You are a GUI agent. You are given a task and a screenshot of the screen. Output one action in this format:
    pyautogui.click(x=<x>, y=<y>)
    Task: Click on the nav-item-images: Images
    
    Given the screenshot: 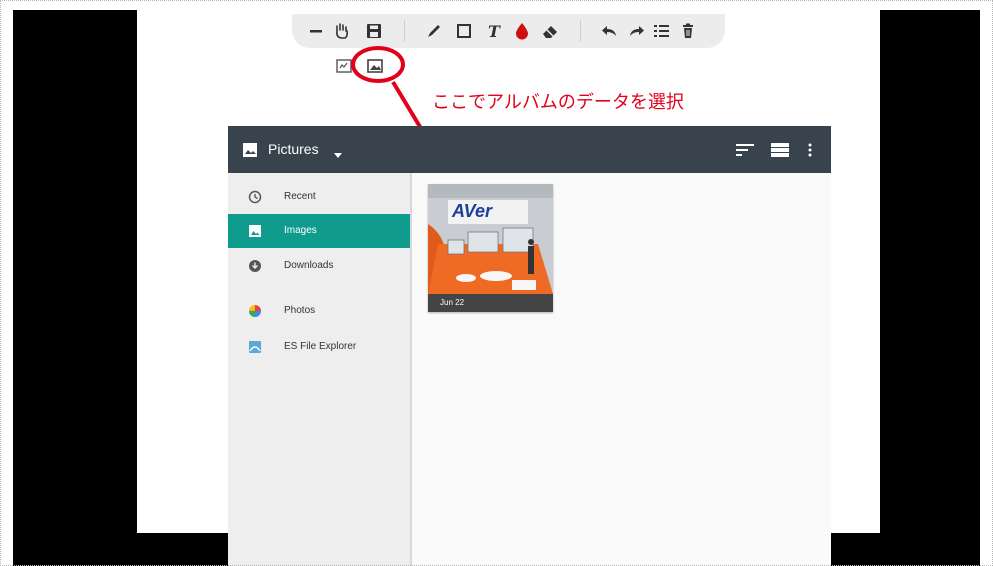 What is the action you would take?
    pyautogui.click(x=319, y=231)
    